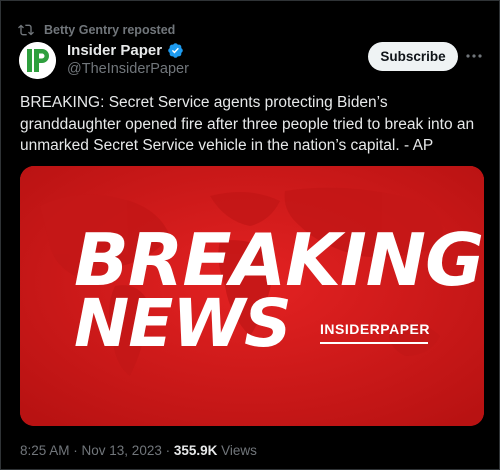 This screenshot has height=470, width=500. Describe the element at coordinates (128, 69) in the screenshot. I see `author-handle: @TheInsiderPaper` at that location.